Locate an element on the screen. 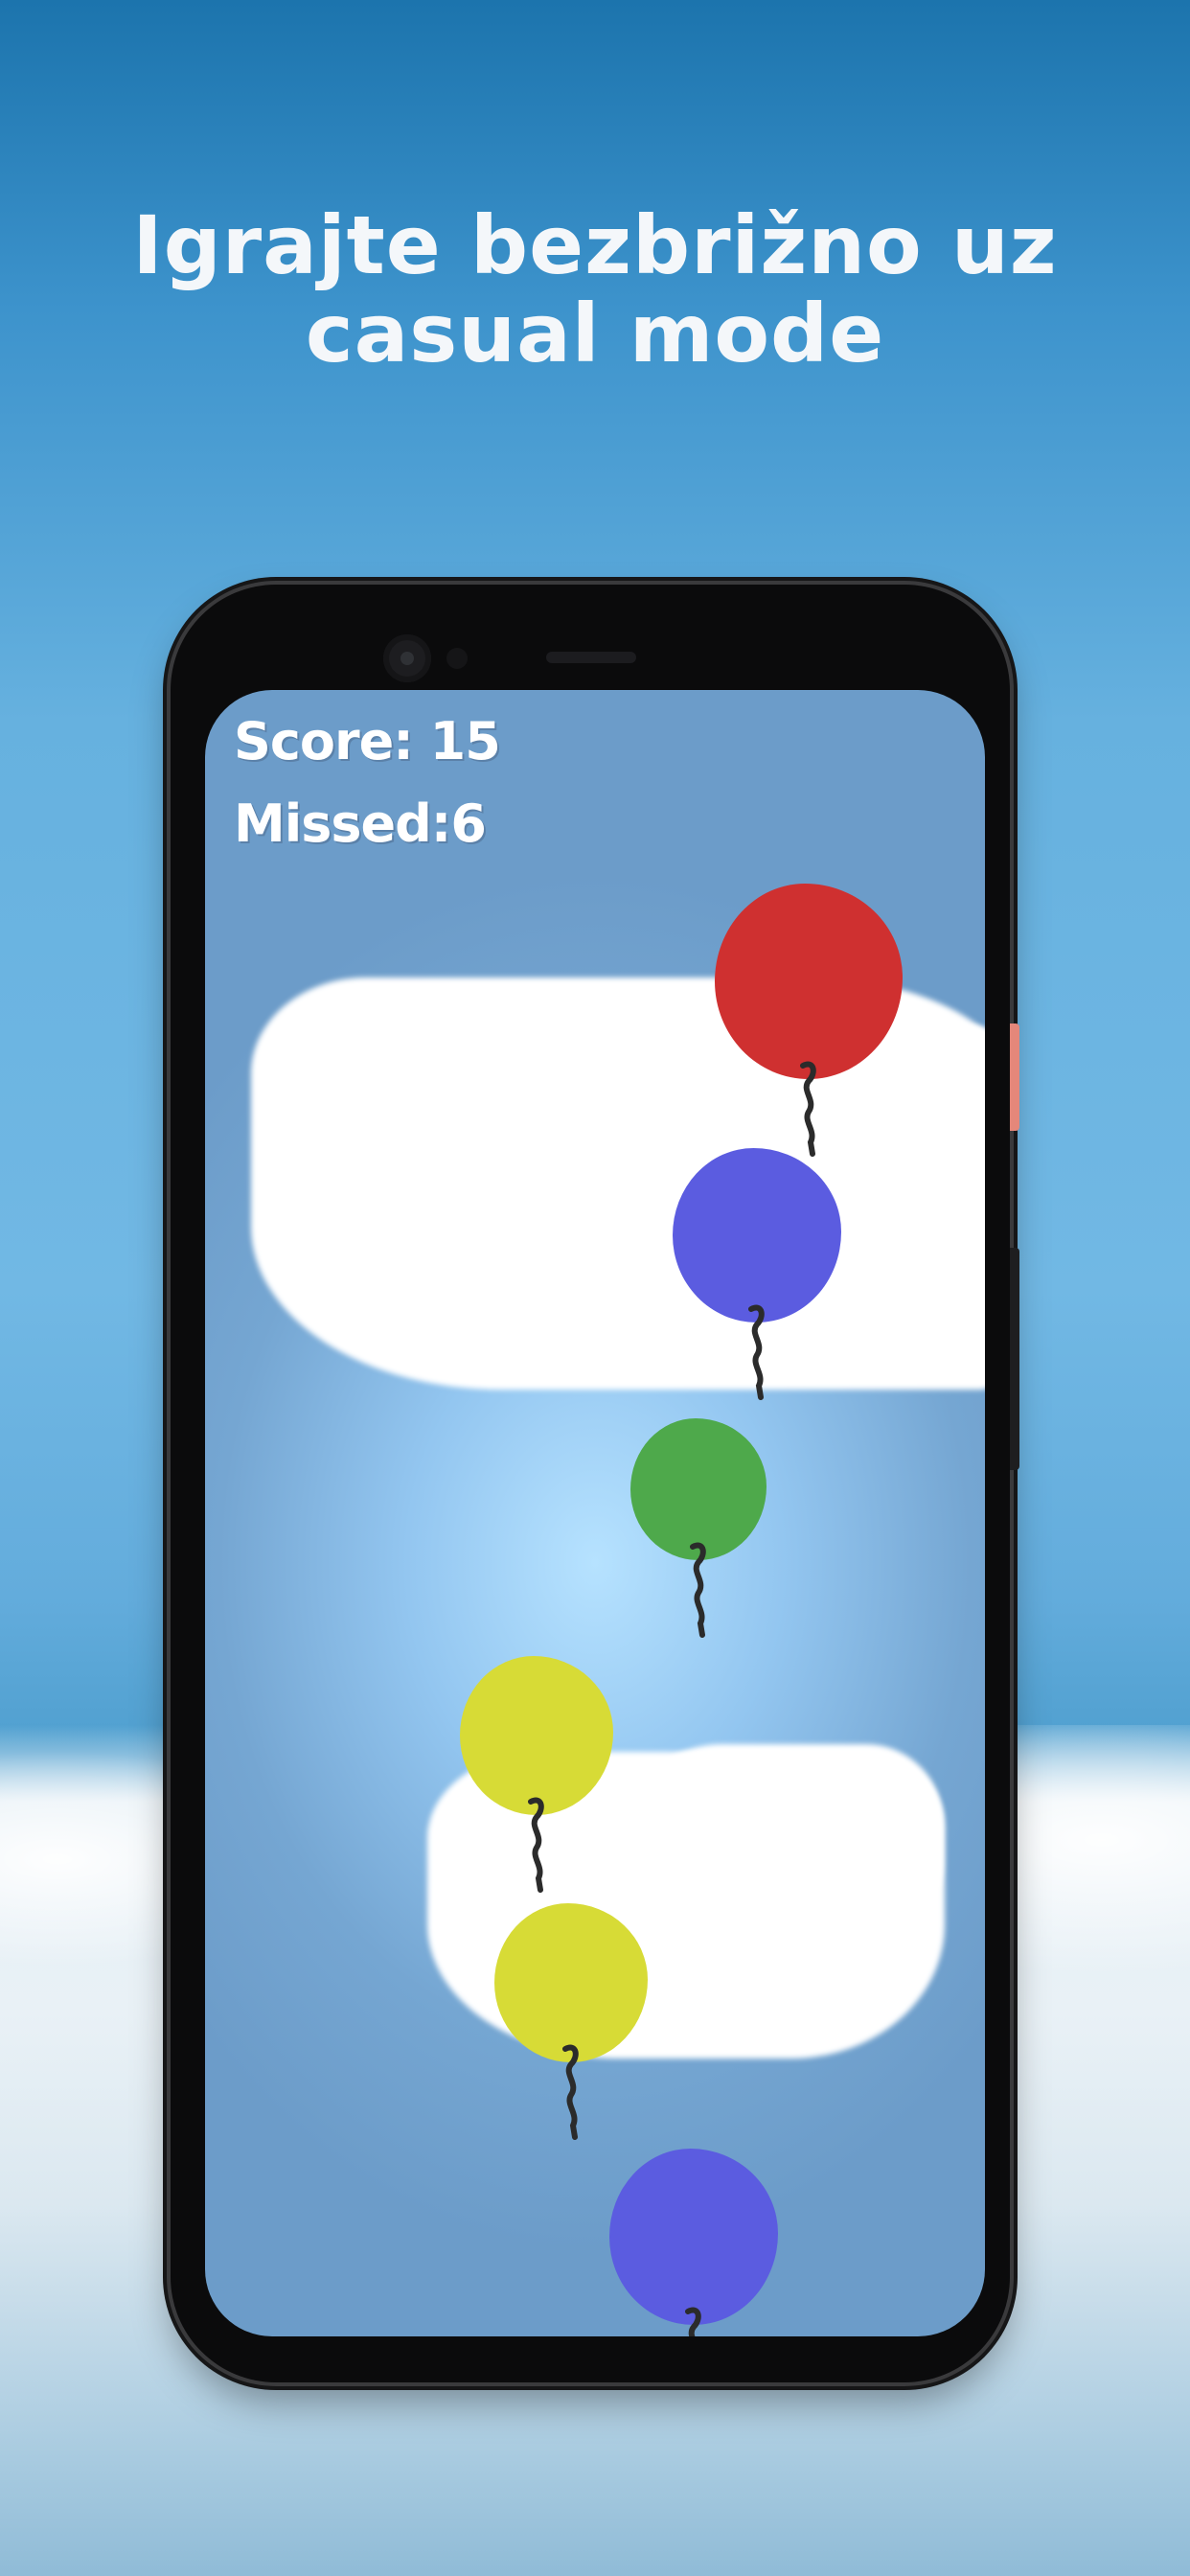 The image size is (1190, 2576). missed-display: Missed:6 is located at coordinates (360, 824).